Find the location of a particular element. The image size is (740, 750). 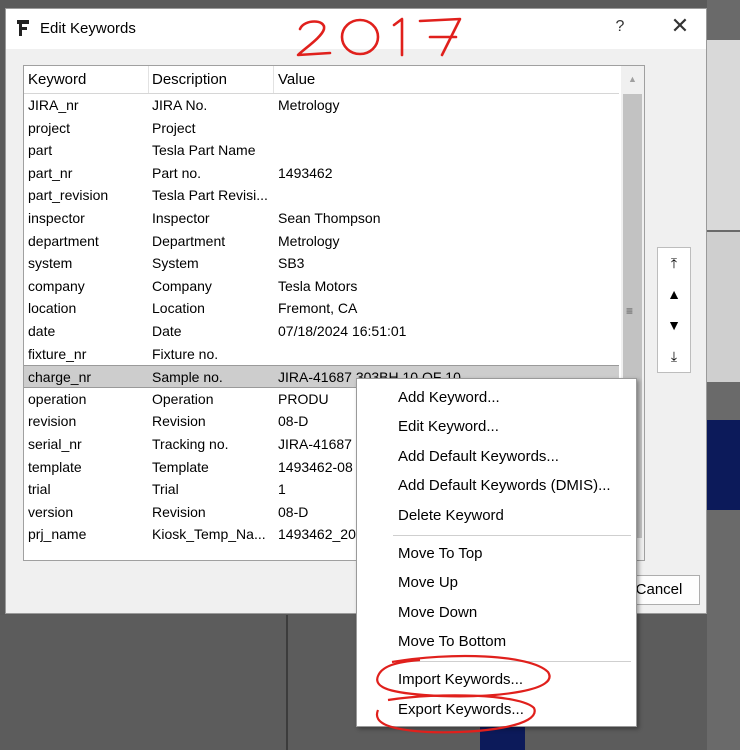

keyword-cell: fixture_nr is located at coordinates (57, 353).